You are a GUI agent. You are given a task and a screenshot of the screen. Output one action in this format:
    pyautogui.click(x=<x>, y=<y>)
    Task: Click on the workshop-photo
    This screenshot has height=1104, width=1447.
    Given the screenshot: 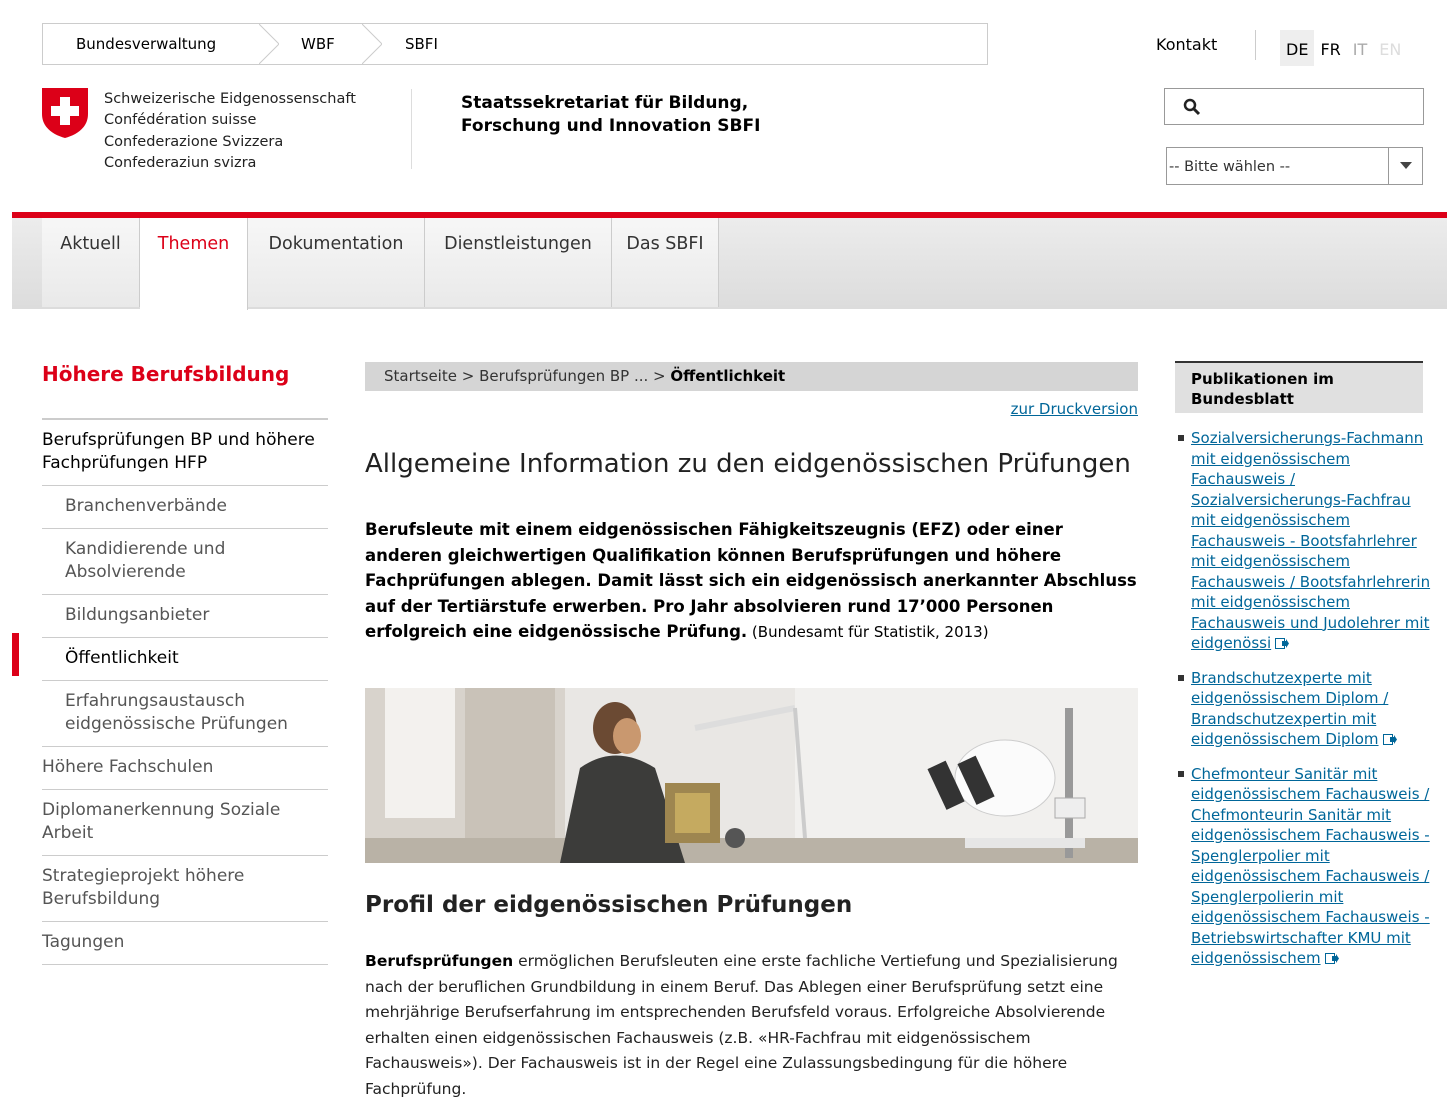 What is the action you would take?
    pyautogui.click(x=751, y=775)
    